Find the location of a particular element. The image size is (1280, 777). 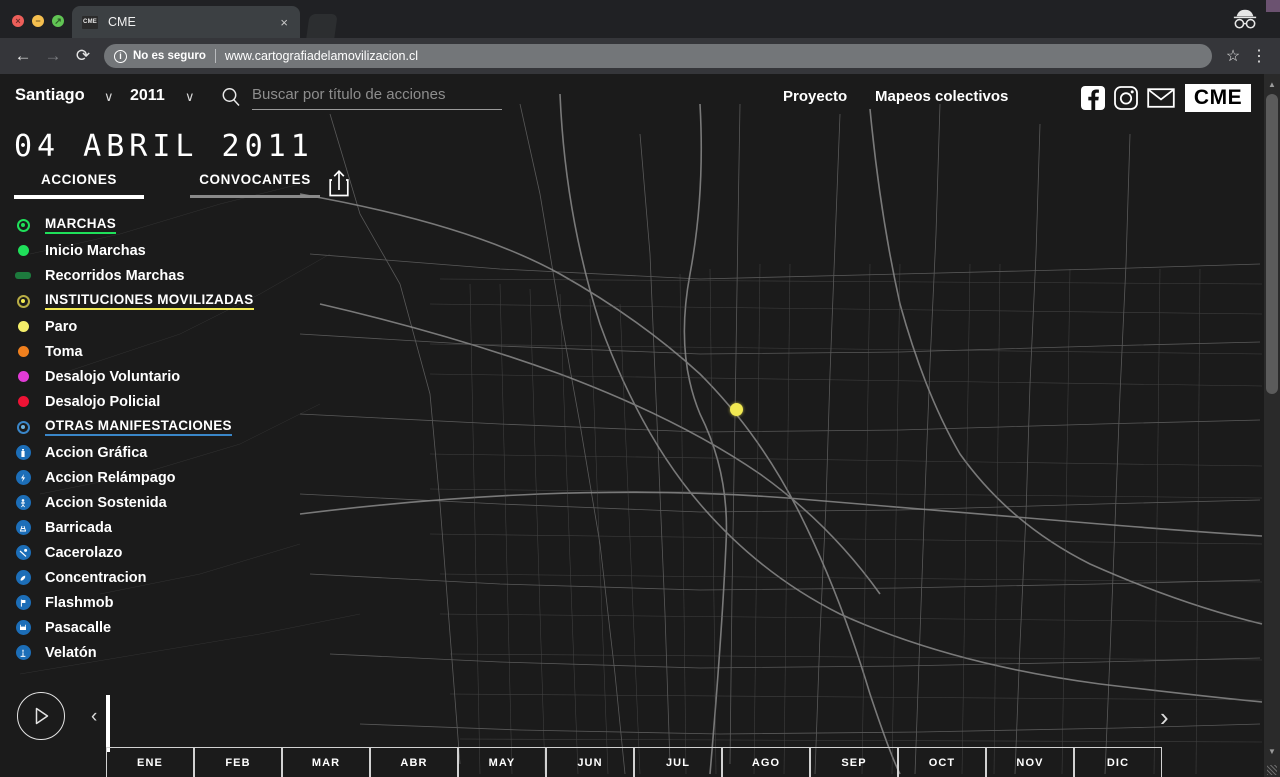

nav-link-mapeos-colectivos: Mapeos colectivos is located at coordinates (941, 96).